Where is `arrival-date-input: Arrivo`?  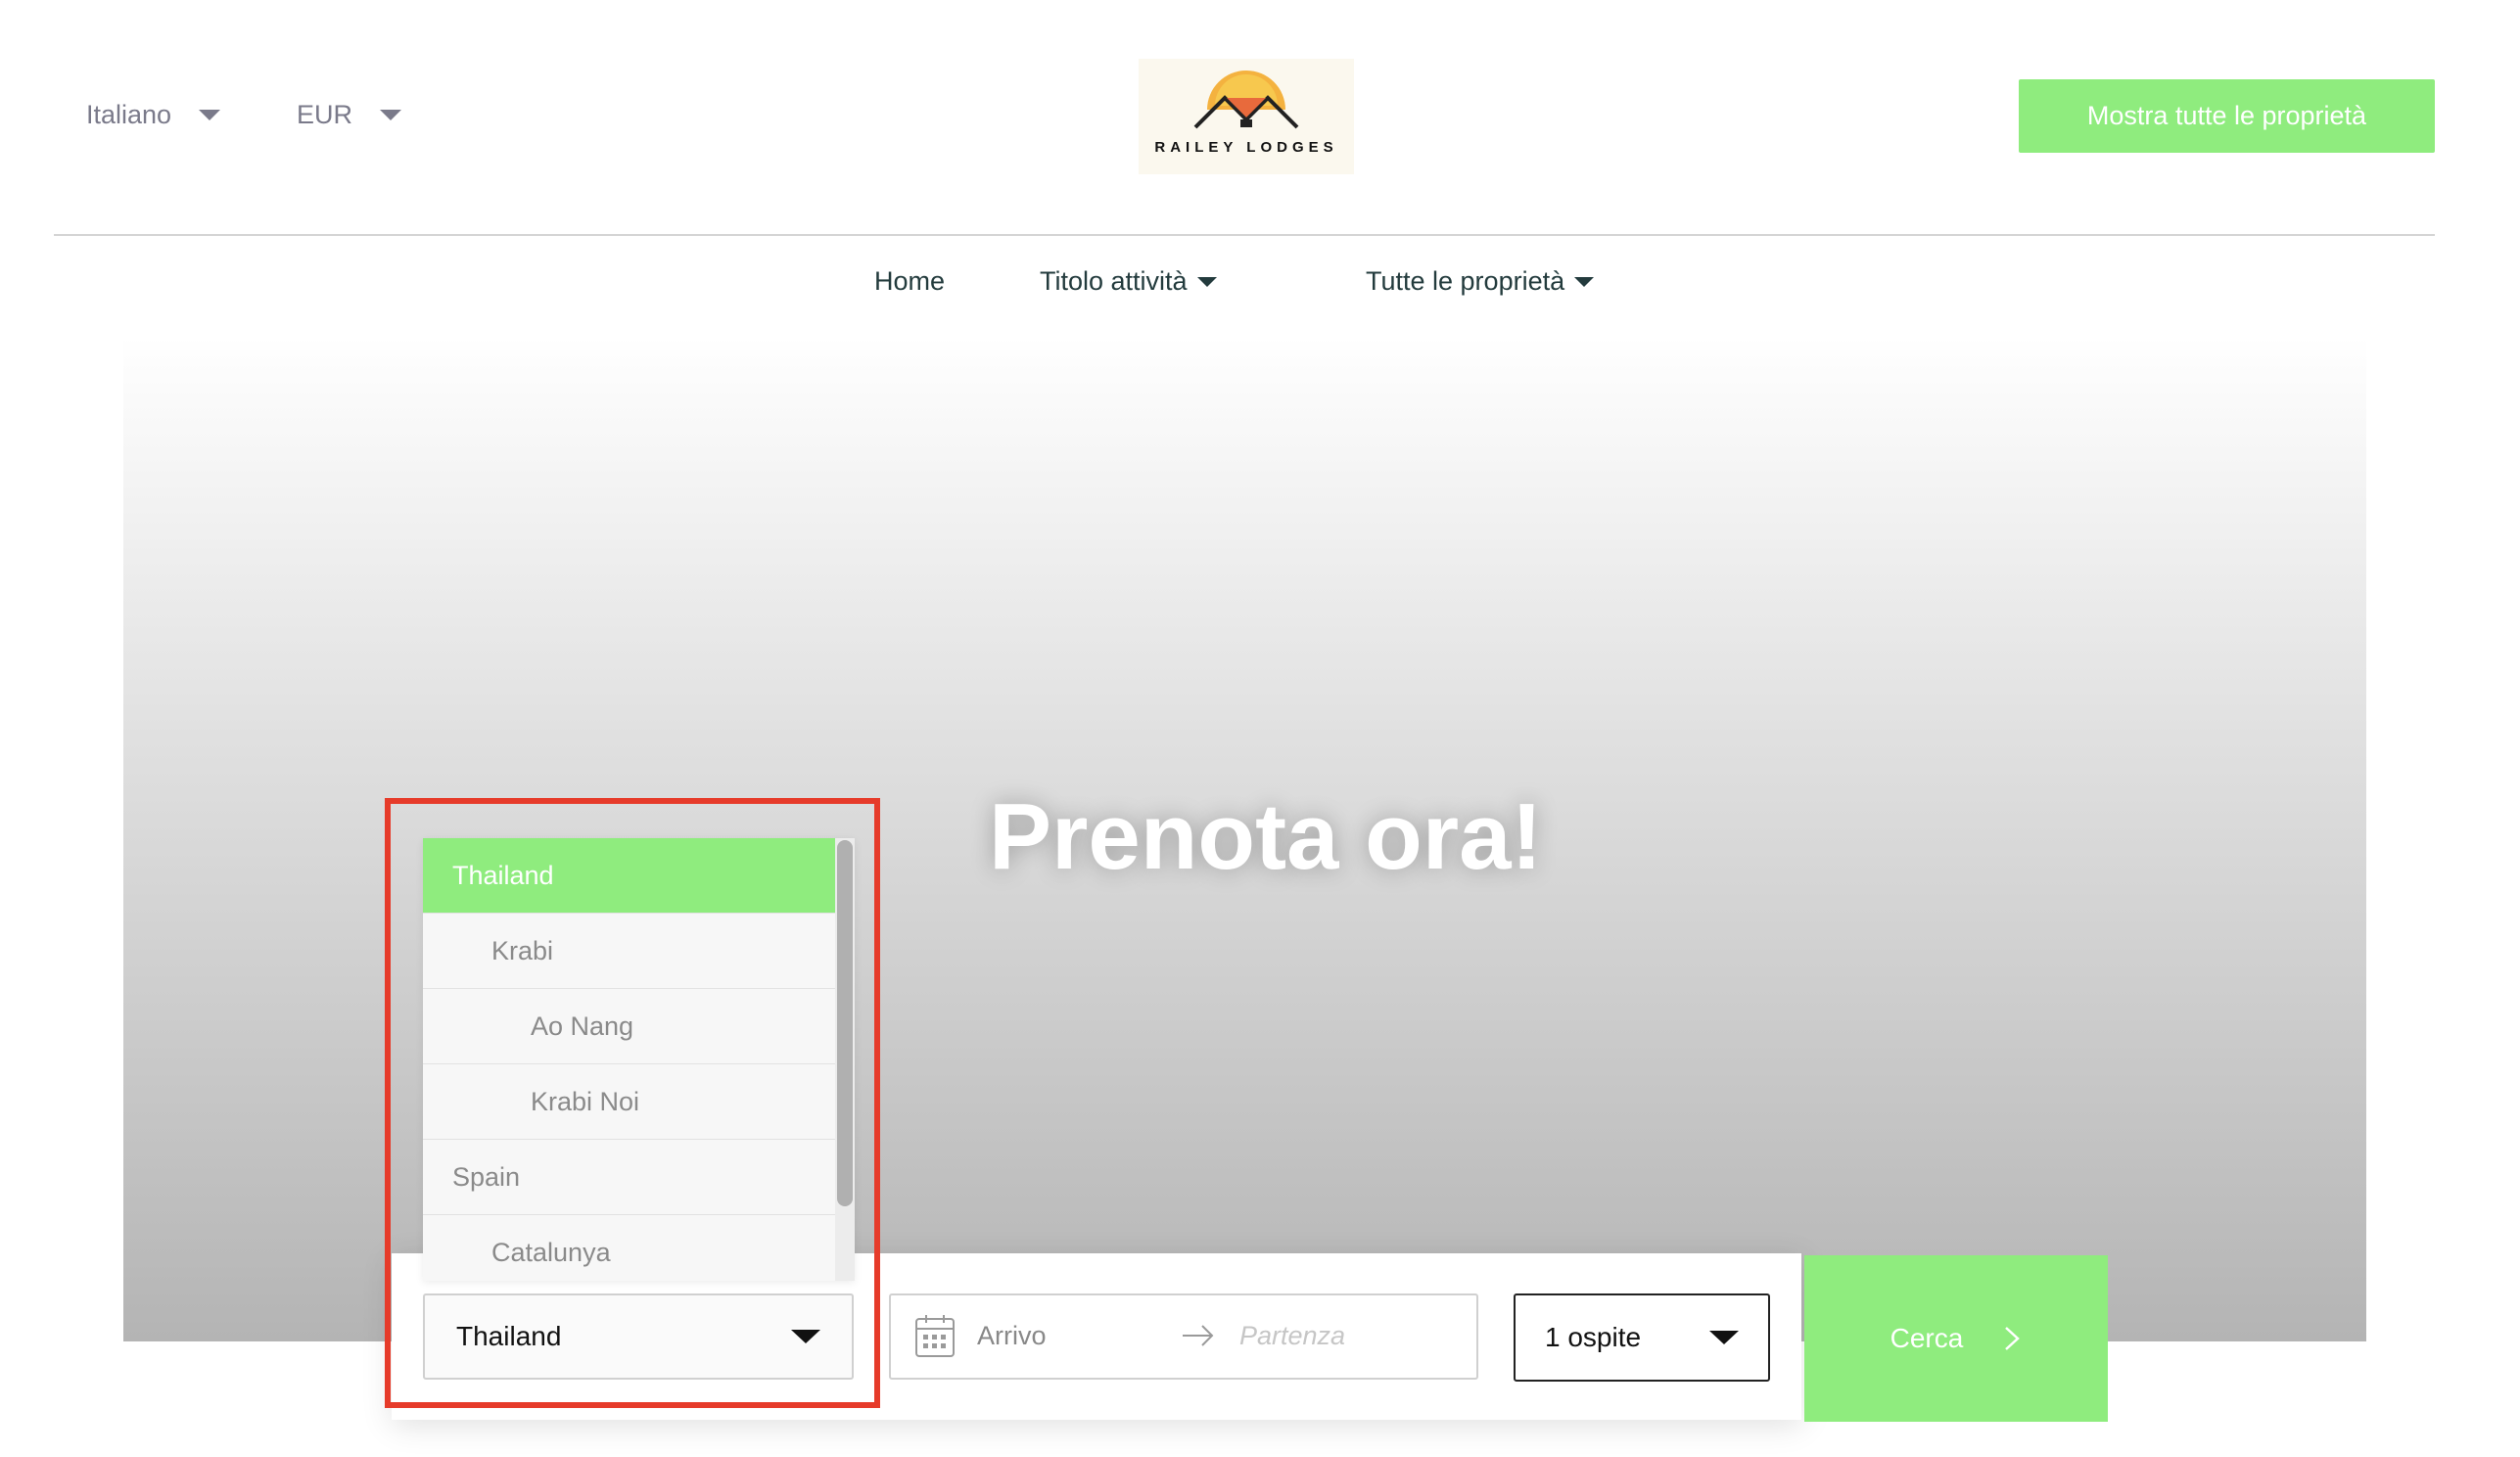 arrival-date-input: Arrivo is located at coordinates (1012, 1336).